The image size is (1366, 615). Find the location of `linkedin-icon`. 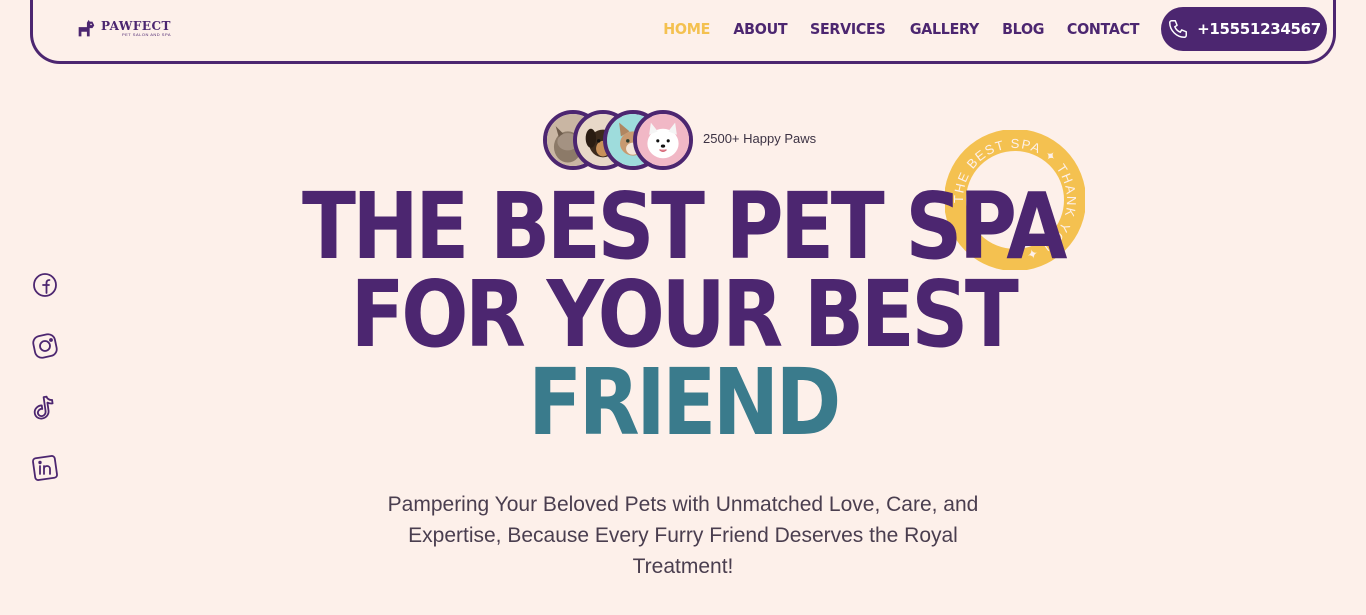

linkedin-icon is located at coordinates (45, 468).